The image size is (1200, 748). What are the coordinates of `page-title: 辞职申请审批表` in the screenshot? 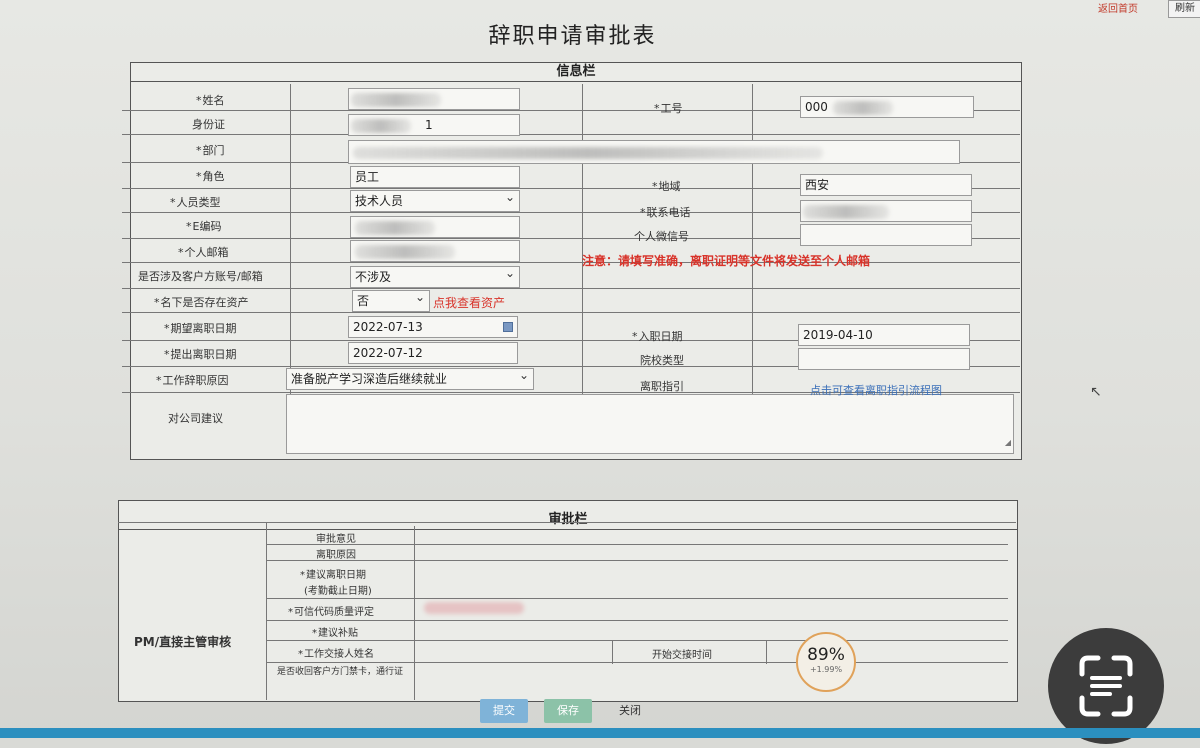 It's located at (572, 36).